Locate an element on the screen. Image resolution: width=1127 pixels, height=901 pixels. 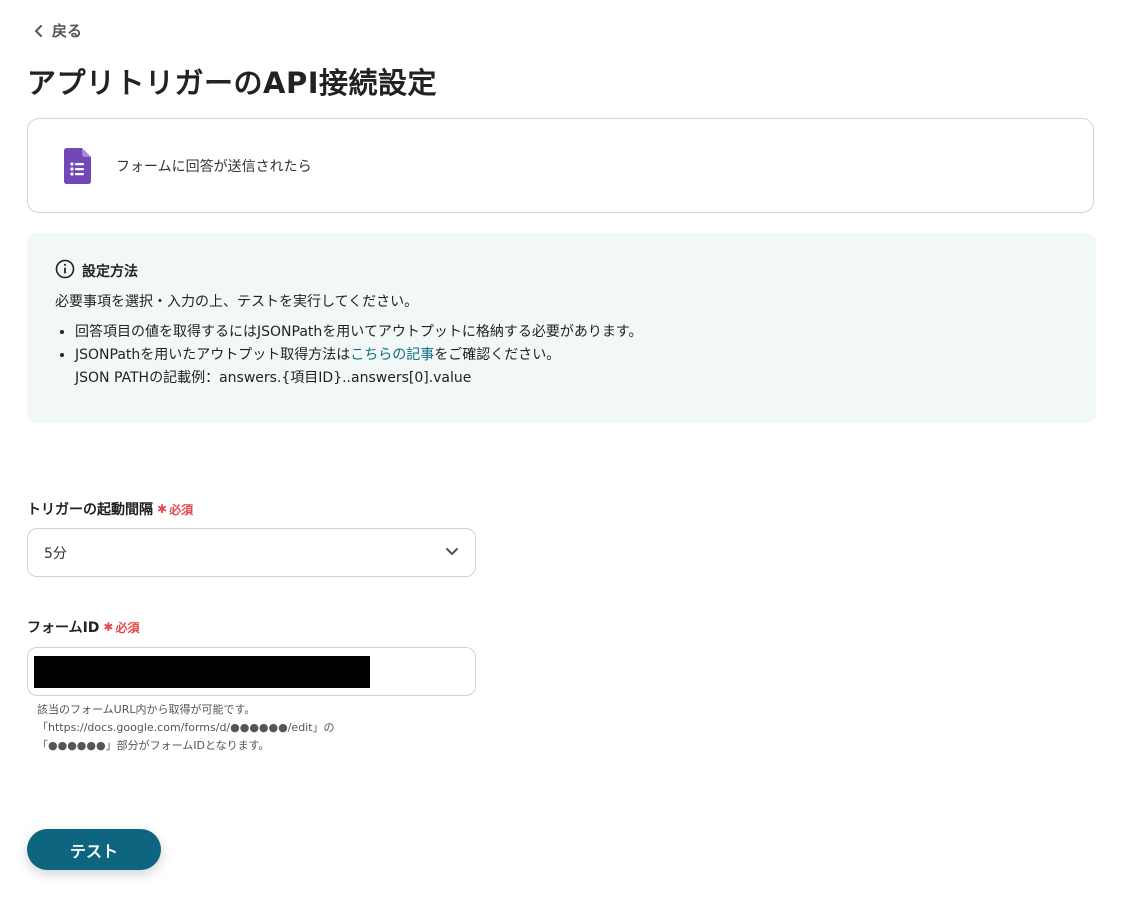
chevron-down-icon is located at coordinates (452, 553).